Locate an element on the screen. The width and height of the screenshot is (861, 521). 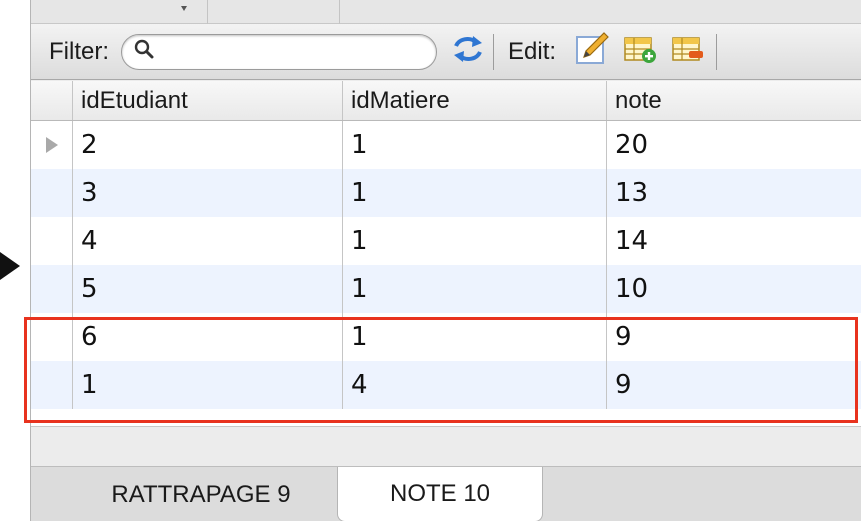
add-row-button is located at coordinates (640, 52).